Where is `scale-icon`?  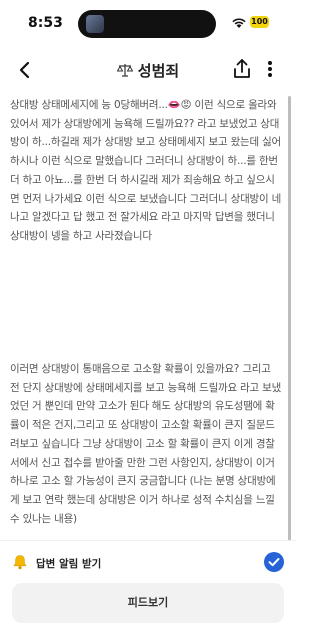
scale-icon is located at coordinates (124, 70).